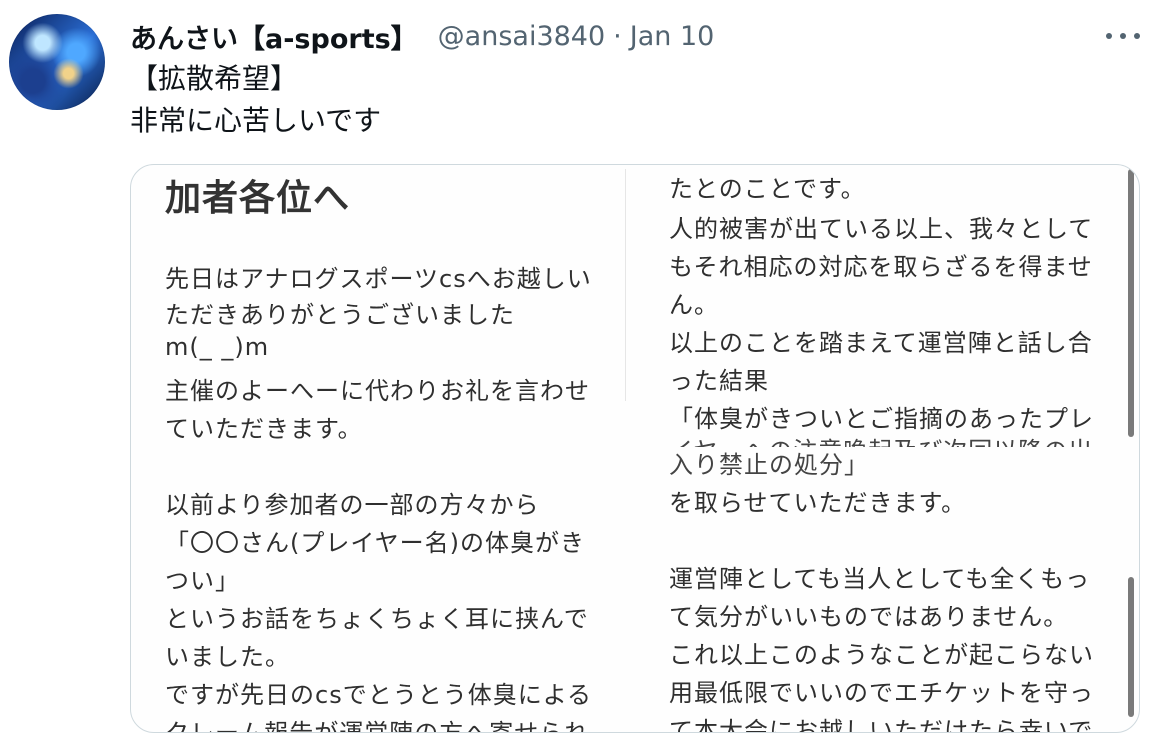 The width and height of the screenshot is (1156, 751). What do you see at coordinates (694, 305) in the screenshot?
I see `image-text-line: ん。` at bounding box center [694, 305].